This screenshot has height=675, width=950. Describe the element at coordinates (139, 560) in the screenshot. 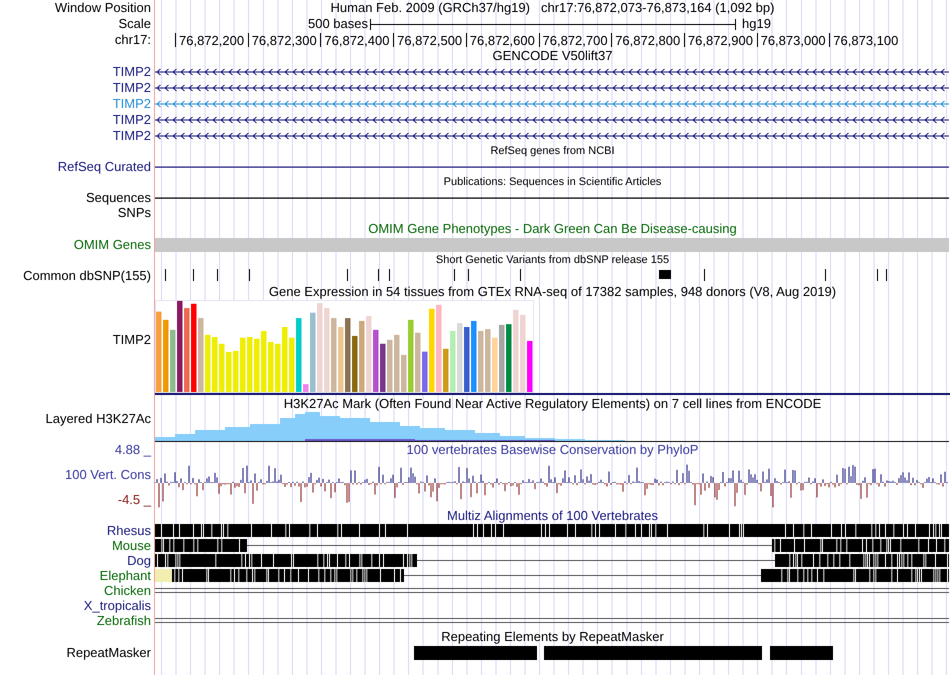

I see `track-label: Dog` at that location.